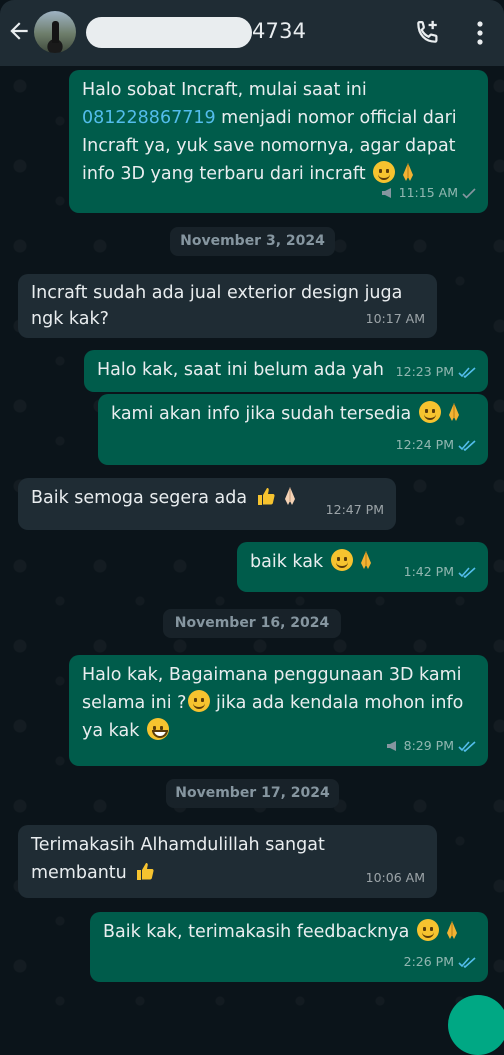 The width and height of the screenshot is (504, 1055). What do you see at coordinates (428, 193) in the screenshot?
I see `message-meta: 11:15 AM` at bounding box center [428, 193].